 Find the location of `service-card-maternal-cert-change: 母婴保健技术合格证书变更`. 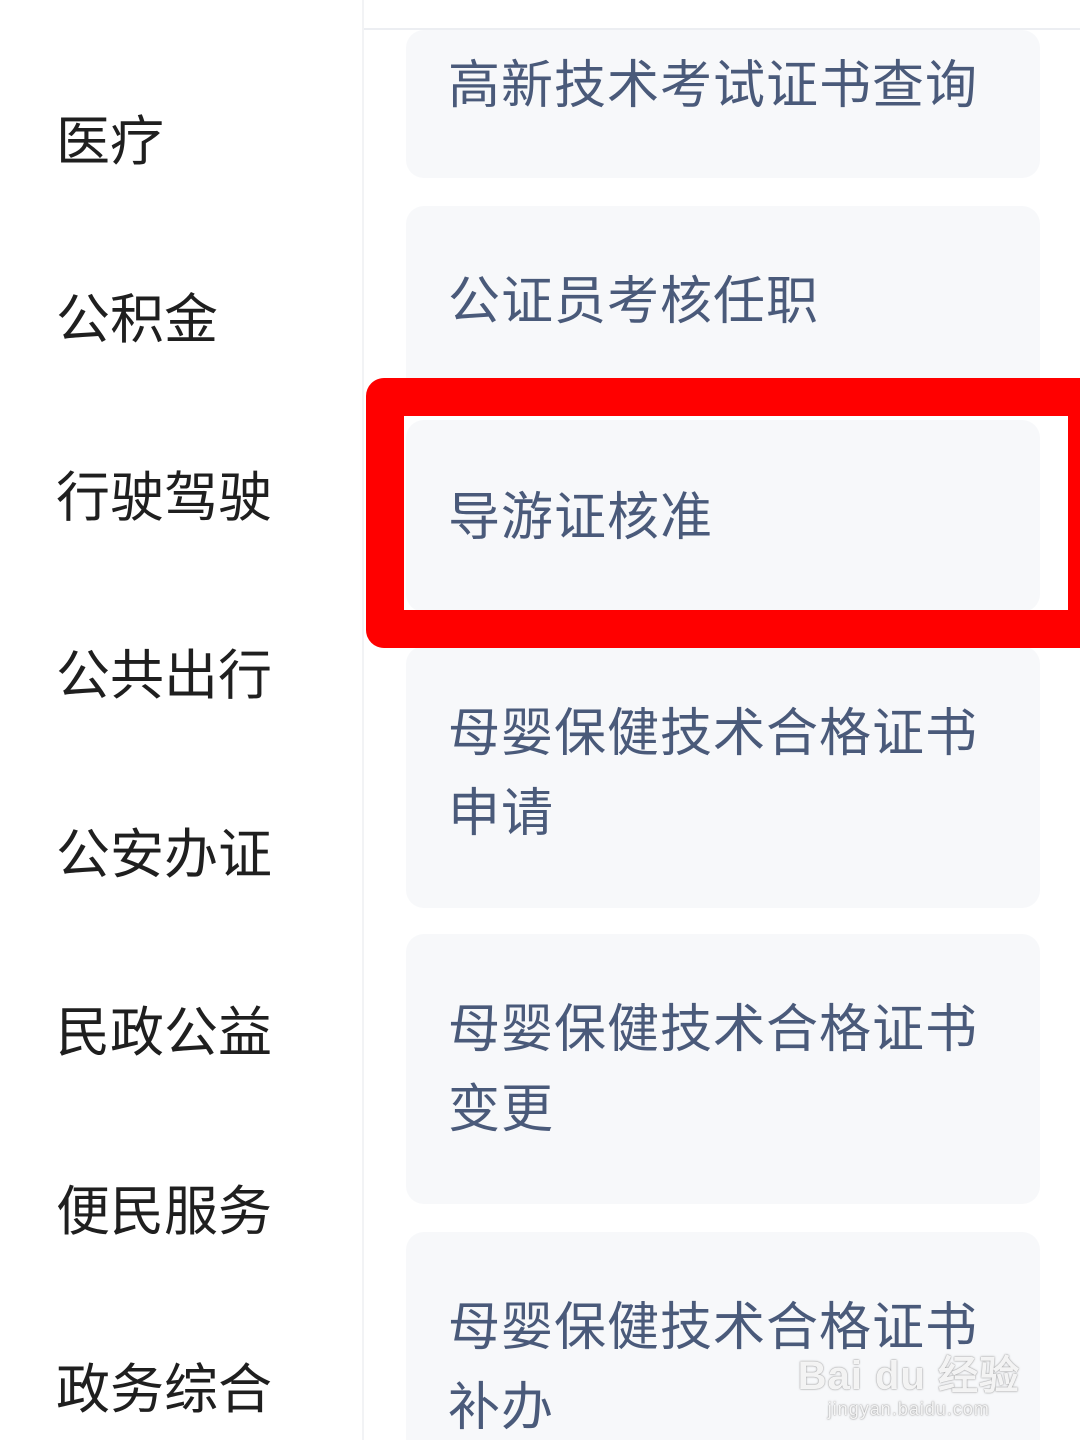

service-card-maternal-cert-change: 母婴保健技术合格证书变更 is located at coordinates (723, 1069).